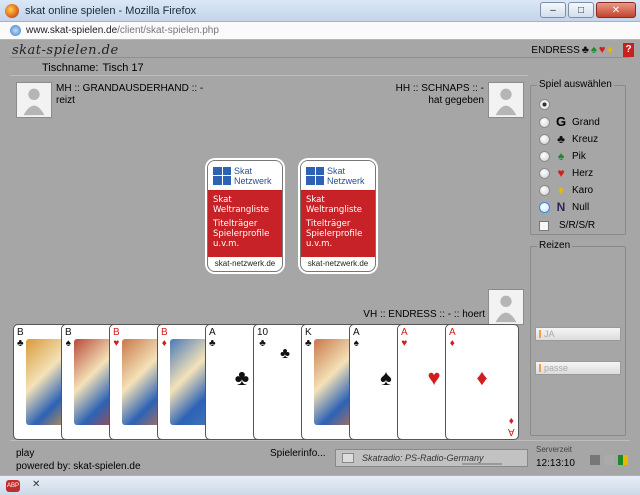 This screenshot has width=640, height=495. What do you see at coordinates (553, 10) in the screenshot?
I see `minimize-button: –` at bounding box center [553, 10].